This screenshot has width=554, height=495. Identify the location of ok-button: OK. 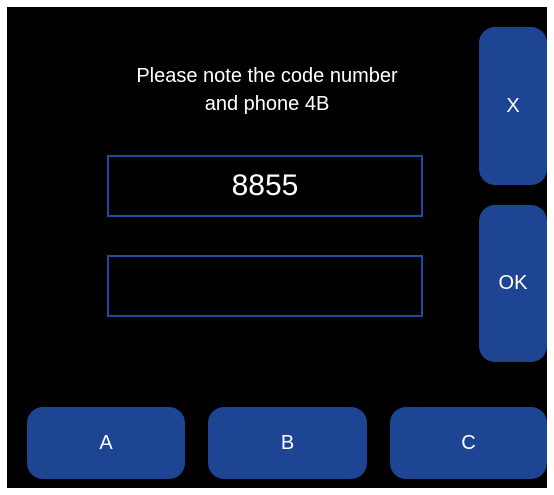
(513, 283).